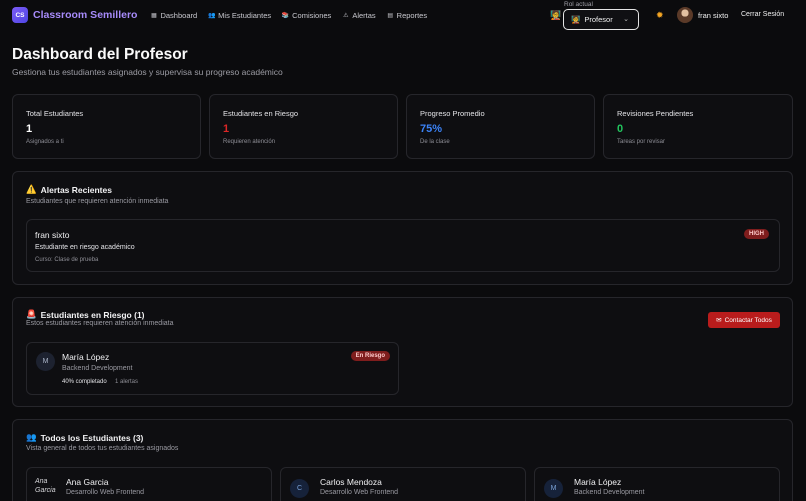 This screenshot has height=501, width=806. I want to click on role-select: 🧑‍🏫 Profesor ⌄, so click(601, 19).